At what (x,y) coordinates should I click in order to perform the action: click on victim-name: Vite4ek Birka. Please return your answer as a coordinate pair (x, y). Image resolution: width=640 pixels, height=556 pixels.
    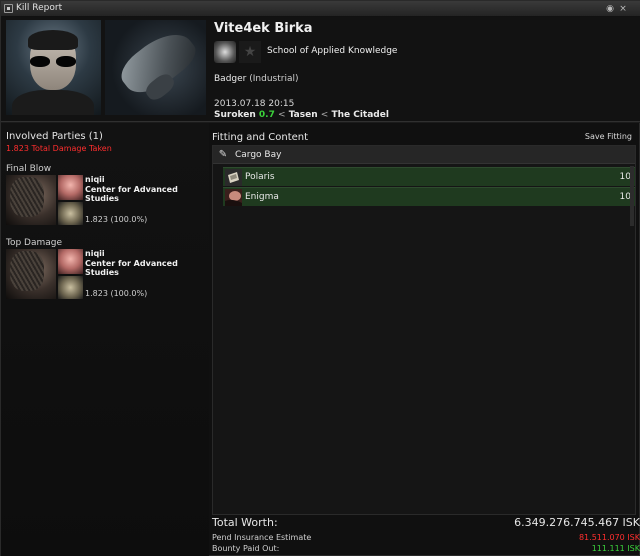
    Looking at the image, I should click on (263, 28).